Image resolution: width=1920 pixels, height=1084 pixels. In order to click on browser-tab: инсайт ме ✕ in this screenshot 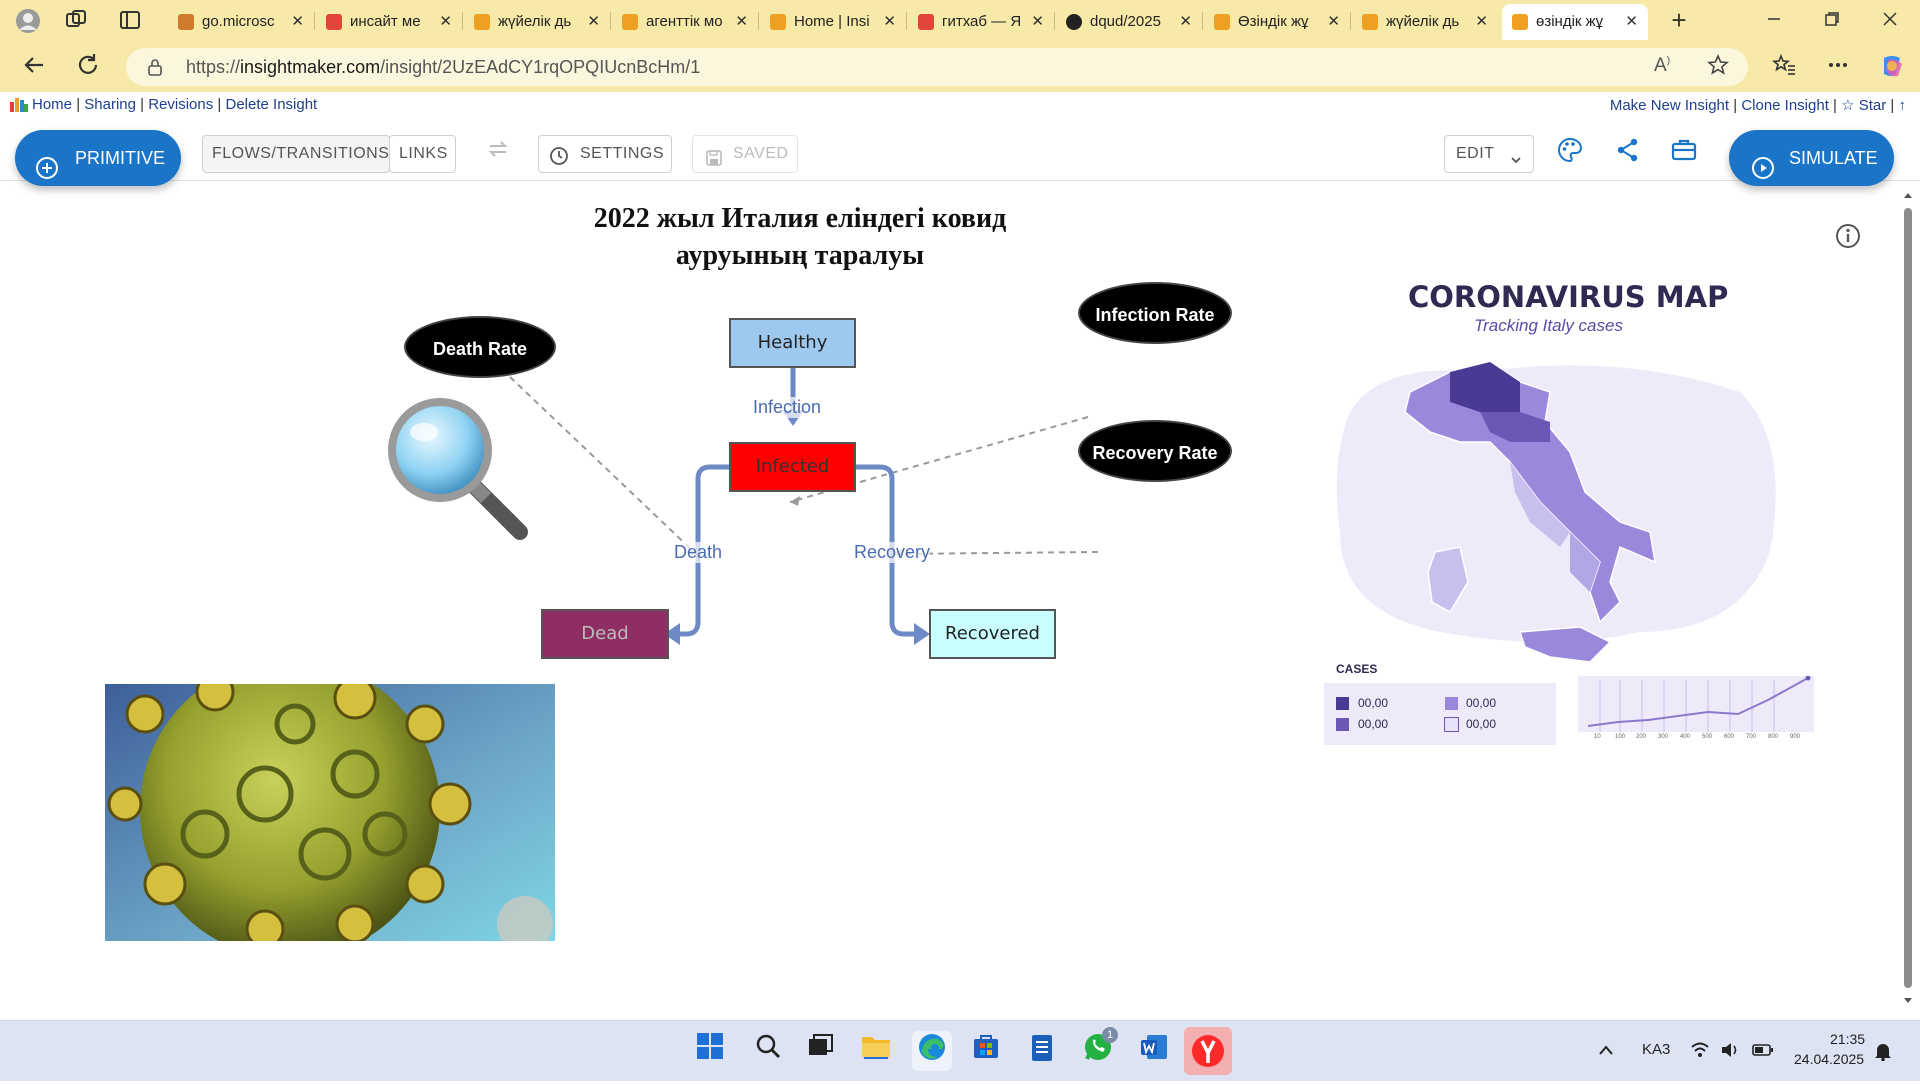, I will do `click(389, 22)`.